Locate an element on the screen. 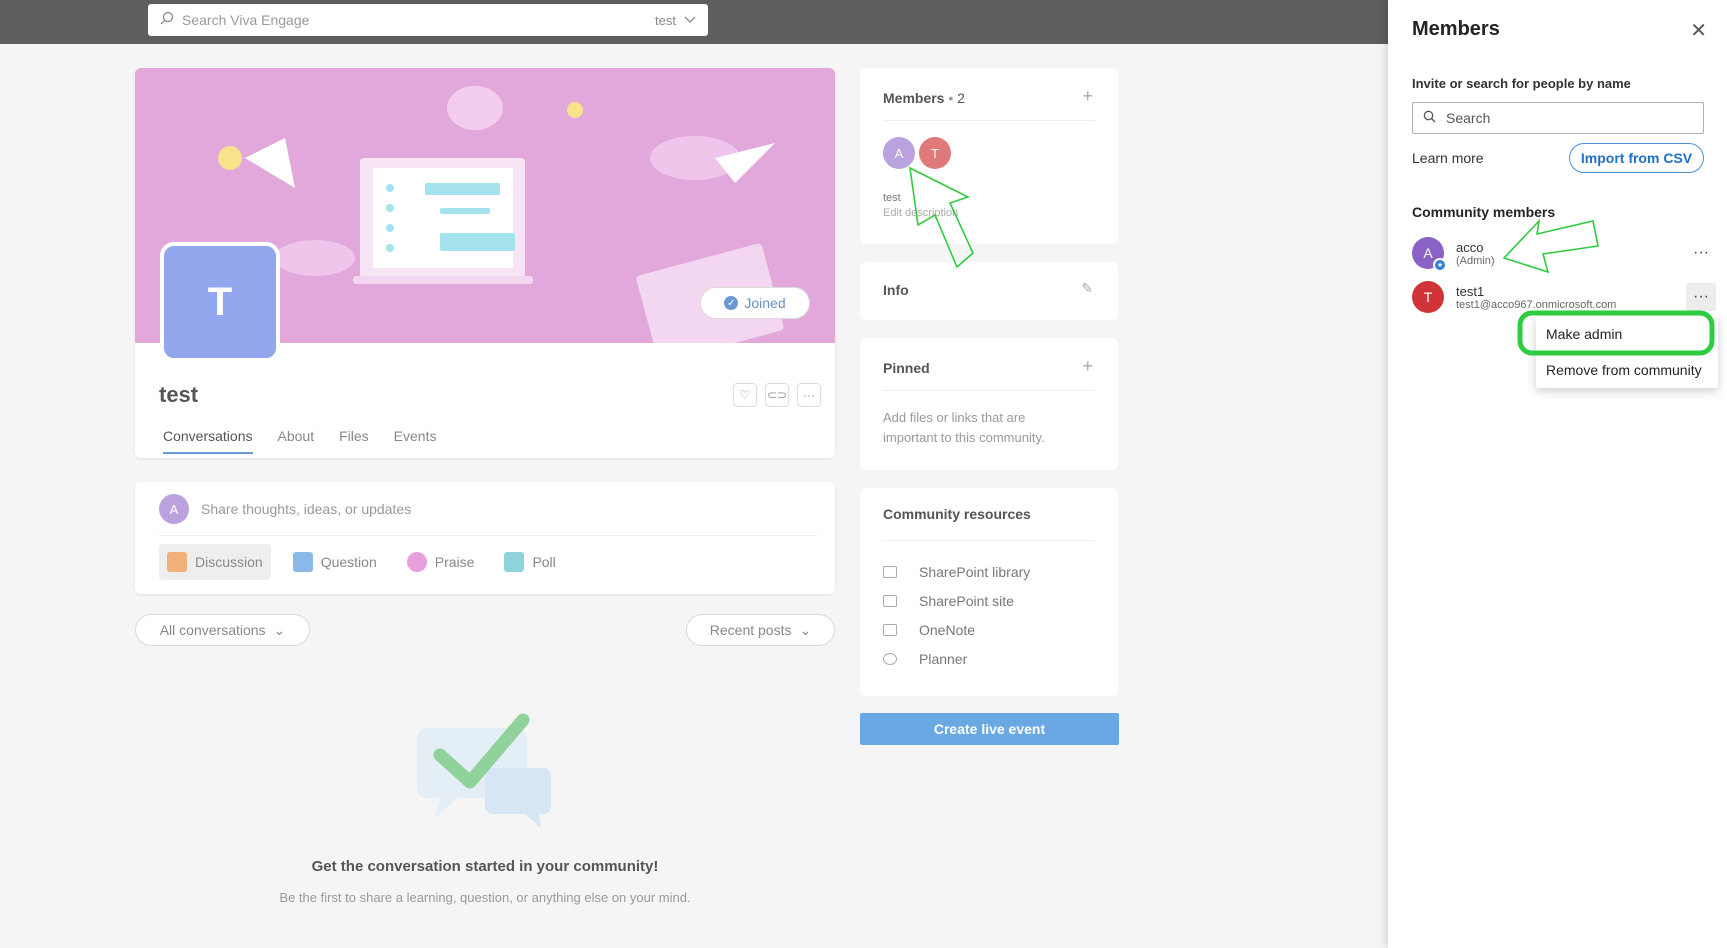  joined-button: ✓ Joined is located at coordinates (755, 303).